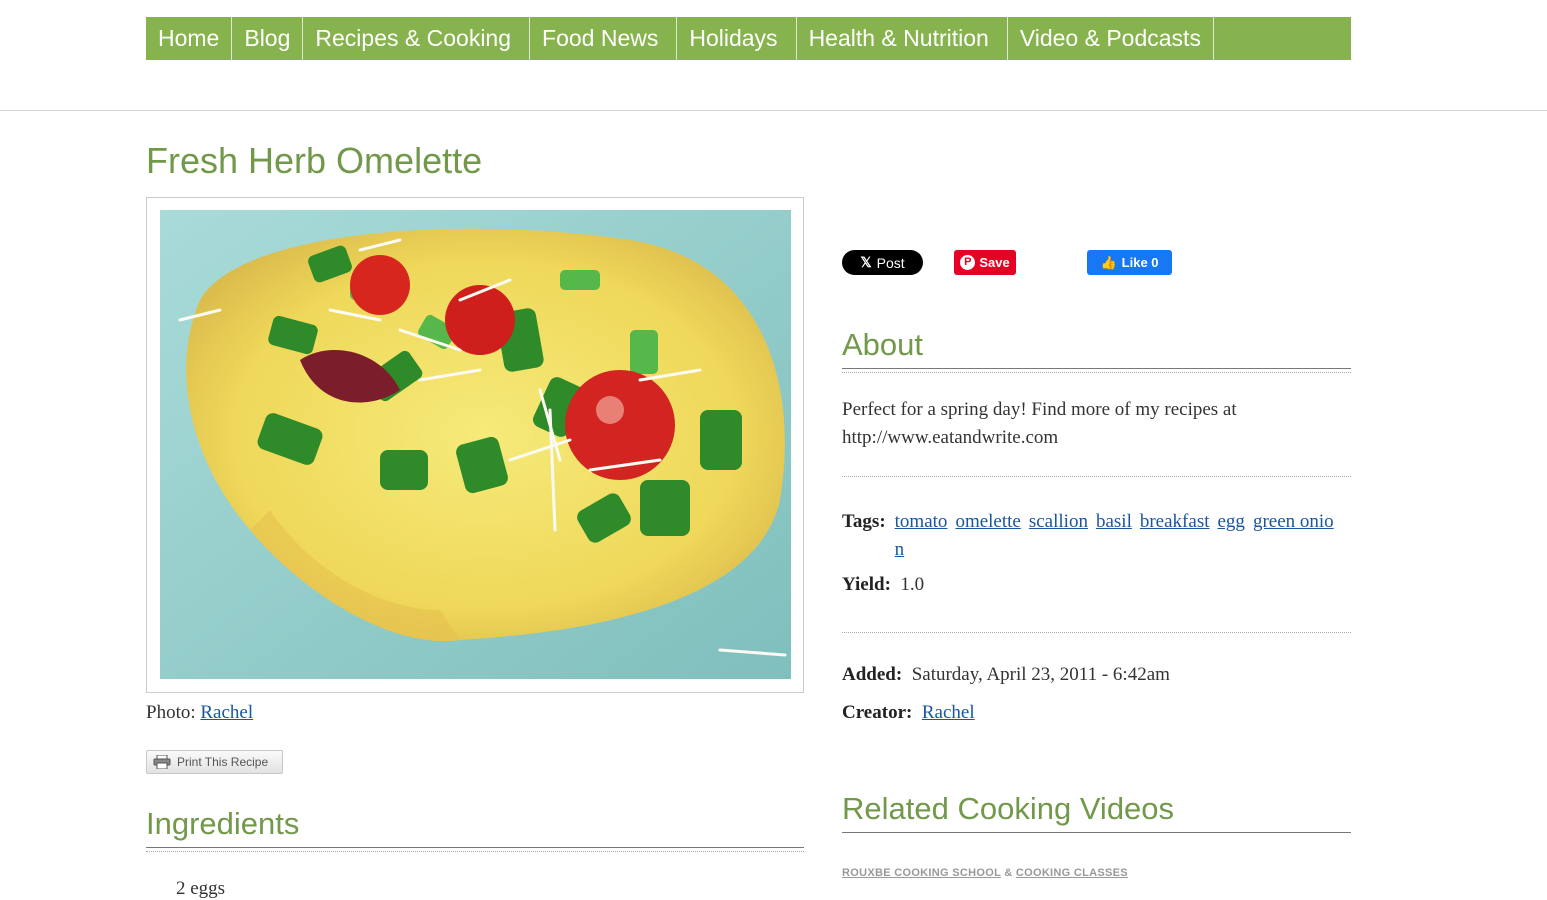  What do you see at coordinates (902, 38) in the screenshot?
I see `nav-item-health-nutrition: Health & Nutrition` at bounding box center [902, 38].